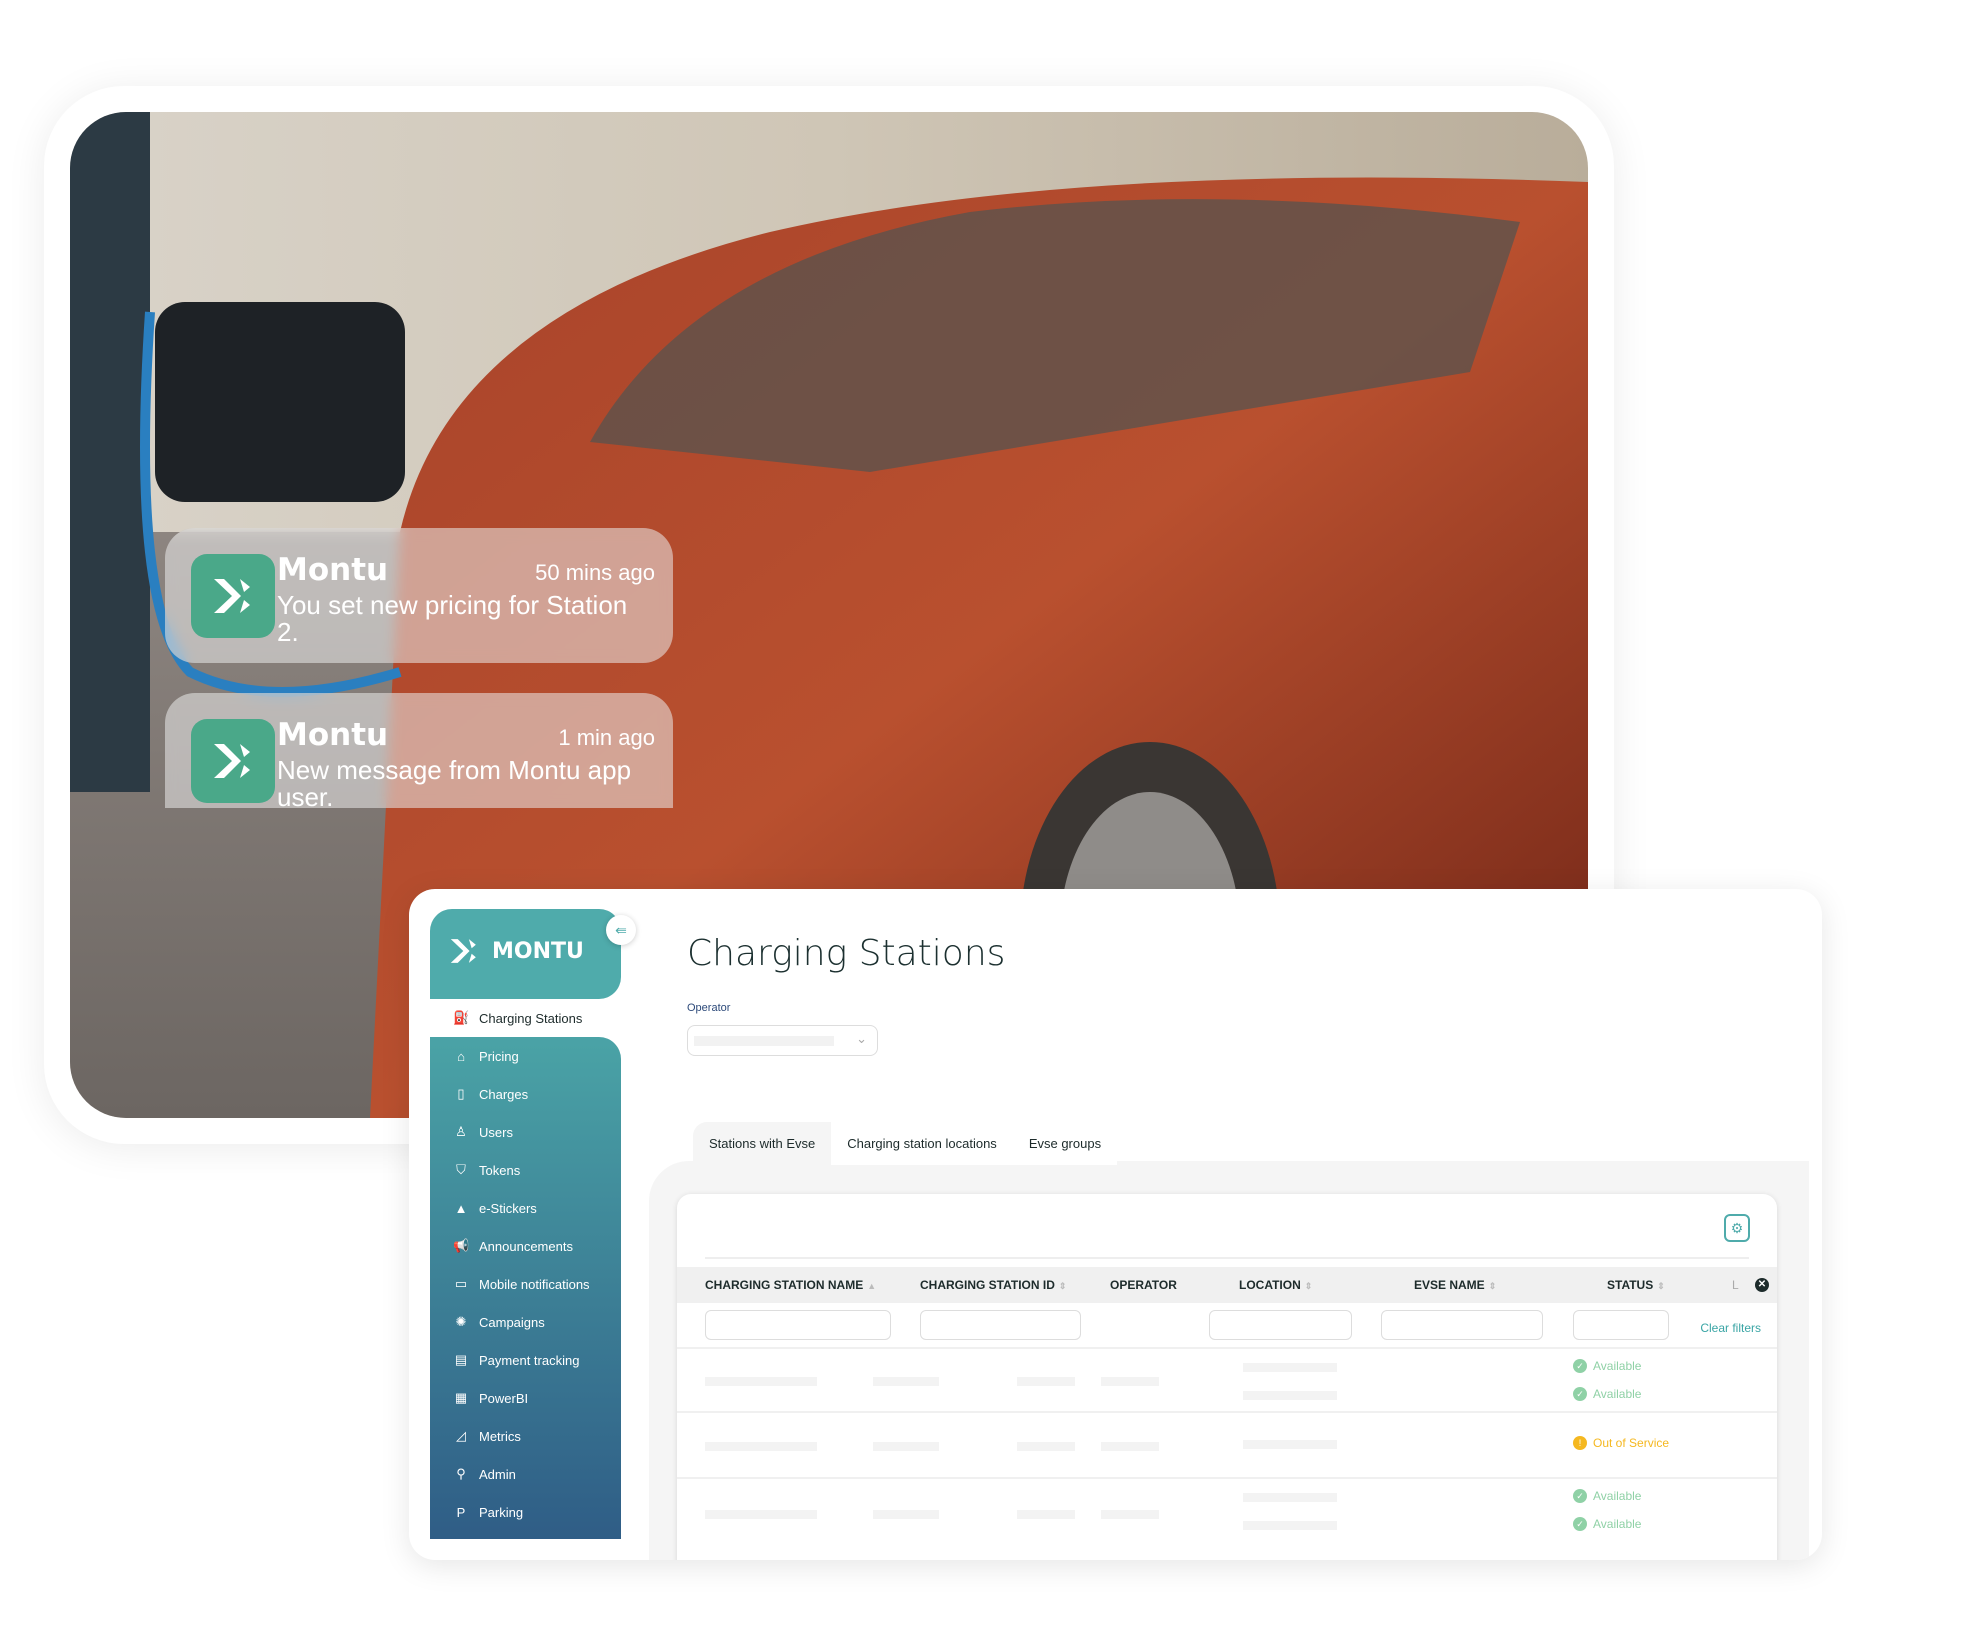  I want to click on sidebar-item-pricing: ⌂ Pricing, so click(525, 1056).